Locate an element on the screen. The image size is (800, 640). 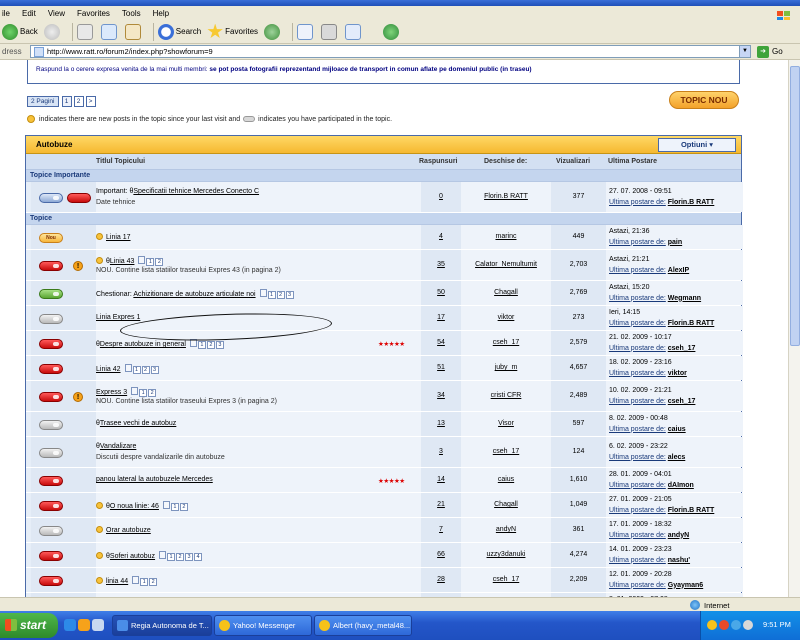
starter-link: cristi CFR is located at coordinates (506, 395).